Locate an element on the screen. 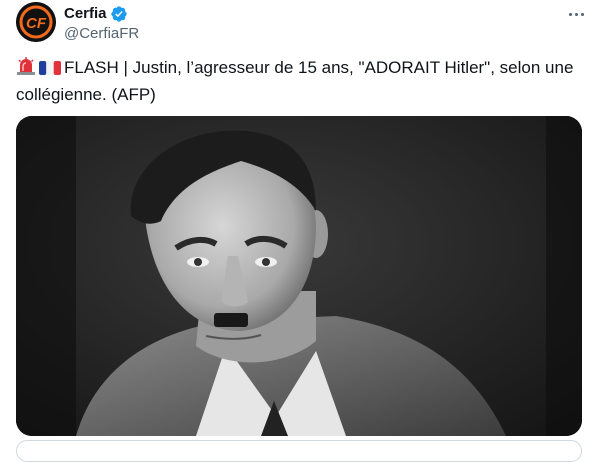 This screenshot has width=606, height=462. siren-emoji-icon is located at coordinates (26, 69).